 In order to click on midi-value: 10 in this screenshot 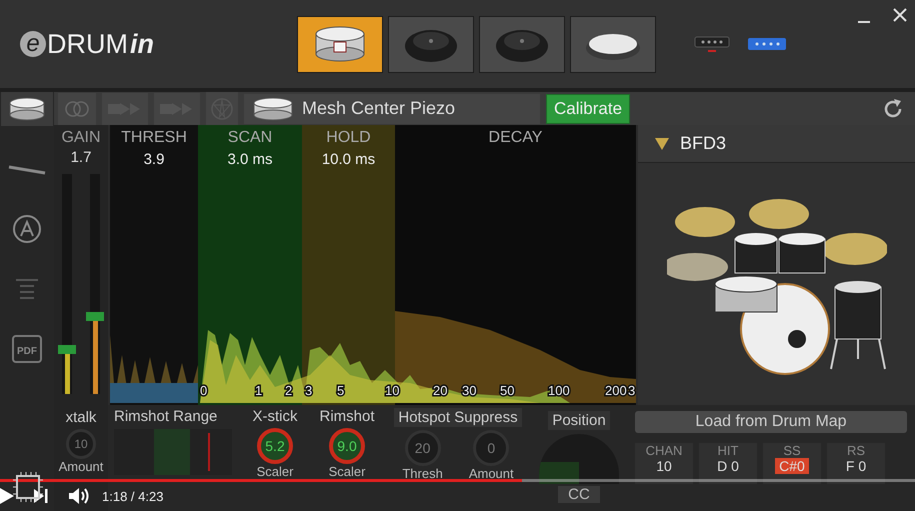, I will do `click(664, 466)`.